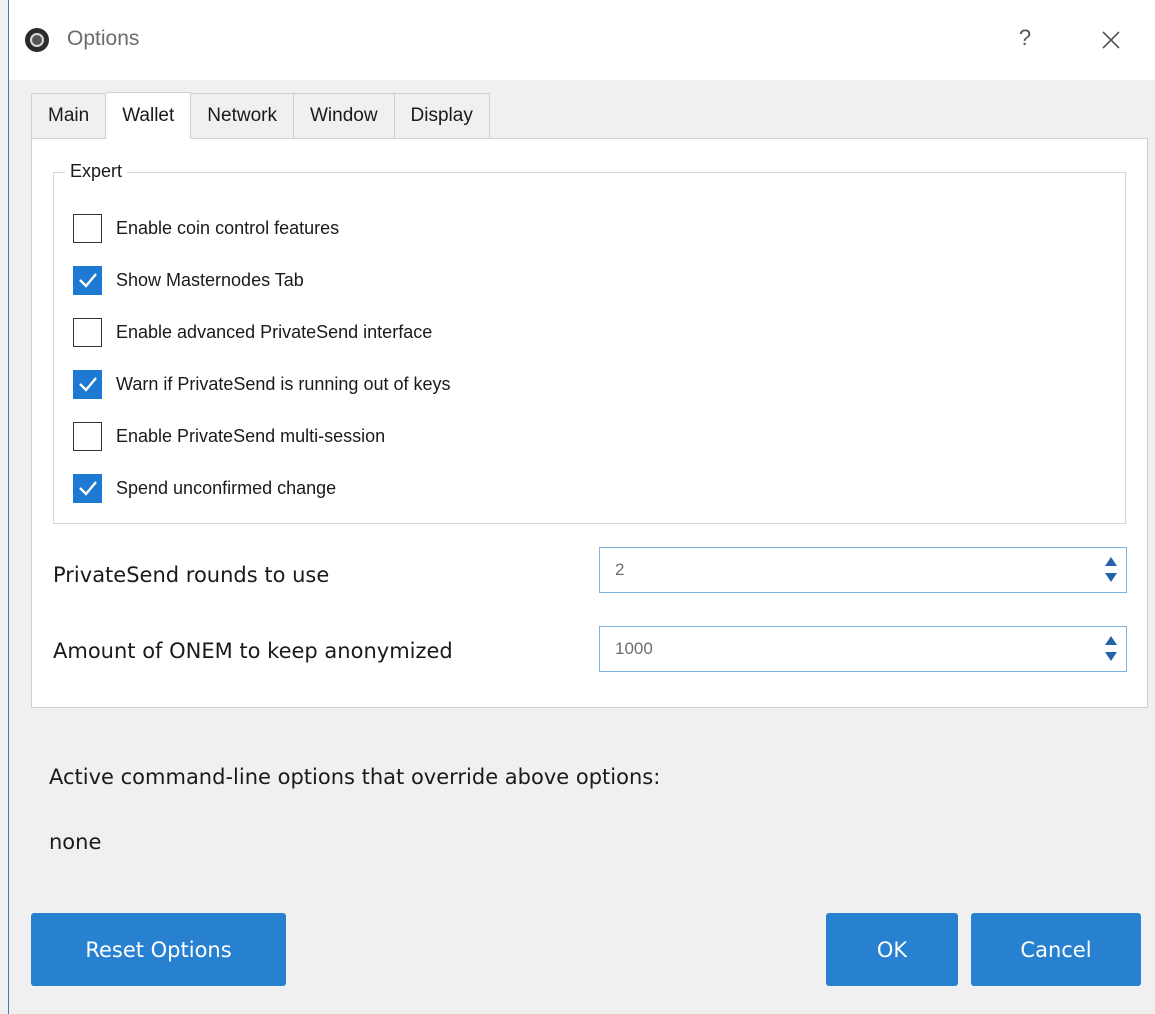  What do you see at coordinates (87, 332) in the screenshot?
I see `advanced-privatesend-checkbox` at bounding box center [87, 332].